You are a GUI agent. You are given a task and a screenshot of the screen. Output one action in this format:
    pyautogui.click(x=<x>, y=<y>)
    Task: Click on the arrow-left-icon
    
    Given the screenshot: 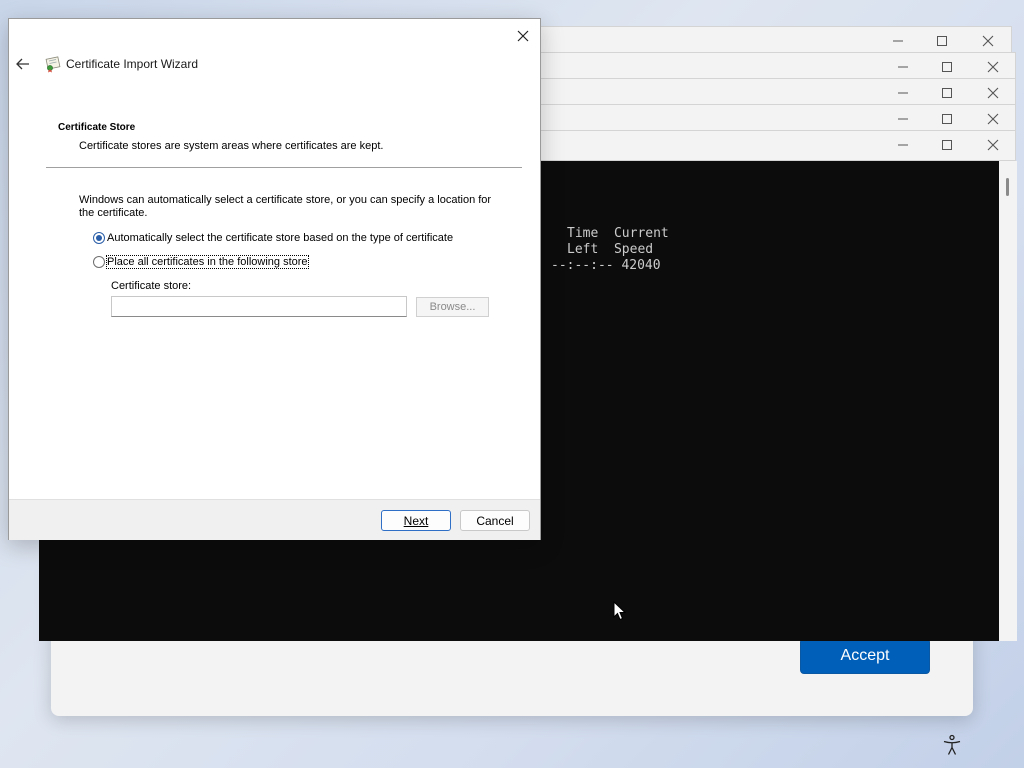 What is the action you would take?
    pyautogui.click(x=23, y=64)
    